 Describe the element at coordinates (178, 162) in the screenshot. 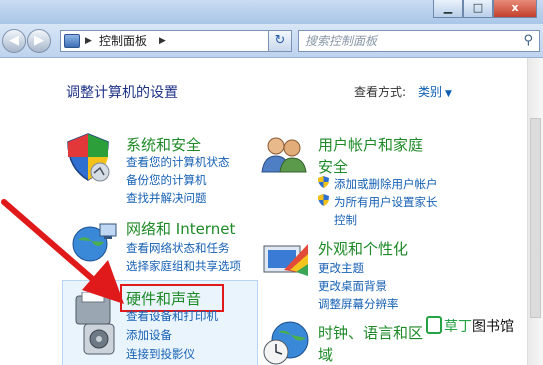

I see `link-view-computer-status: 查看您的计算机状态` at that location.